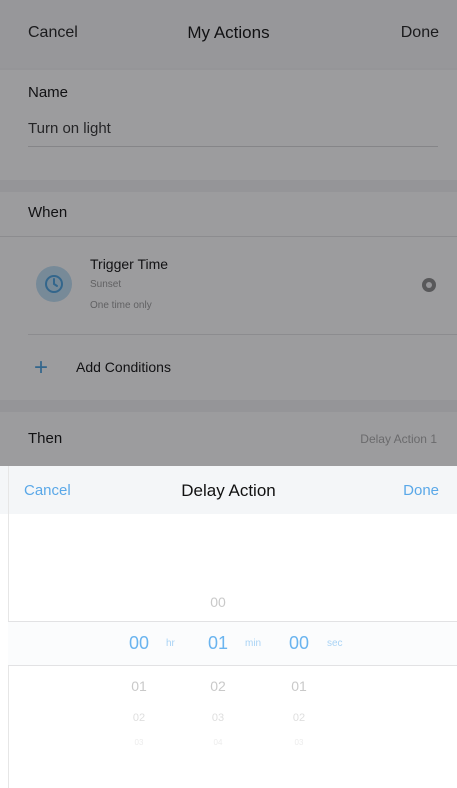  Describe the element at coordinates (218, 602) in the screenshot. I see `minutes-option: 00` at that location.